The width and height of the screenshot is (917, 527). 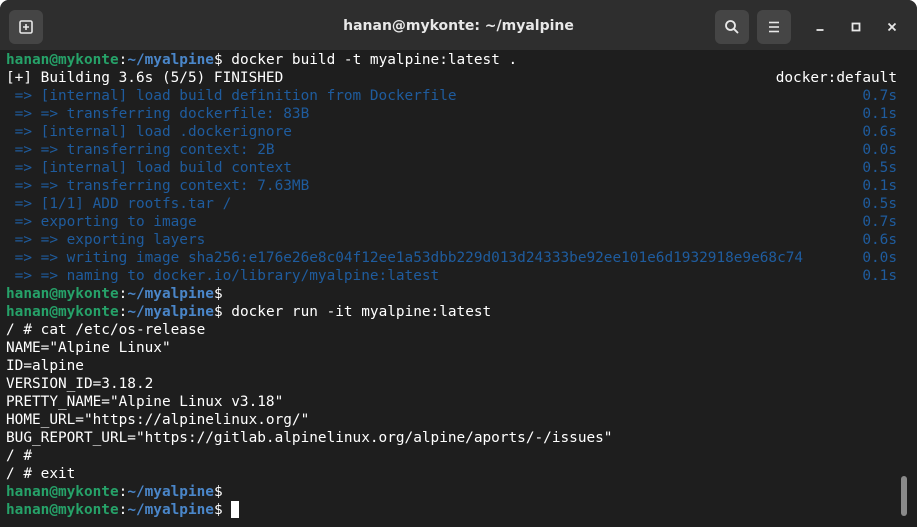 What do you see at coordinates (158, 420) in the screenshot?
I see `output-line: HOME_URL="https://alpinelinux.org/"` at bounding box center [158, 420].